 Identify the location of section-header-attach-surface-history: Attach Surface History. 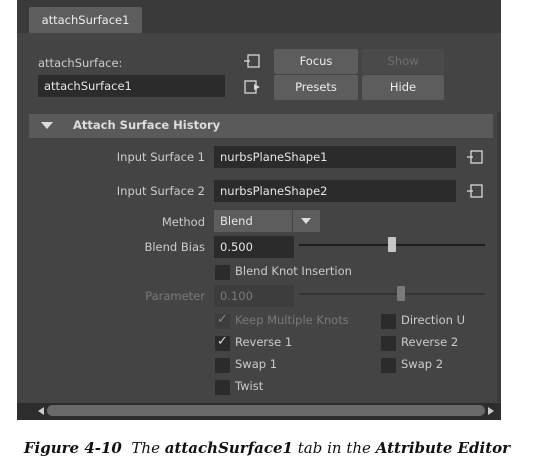
(261, 126).